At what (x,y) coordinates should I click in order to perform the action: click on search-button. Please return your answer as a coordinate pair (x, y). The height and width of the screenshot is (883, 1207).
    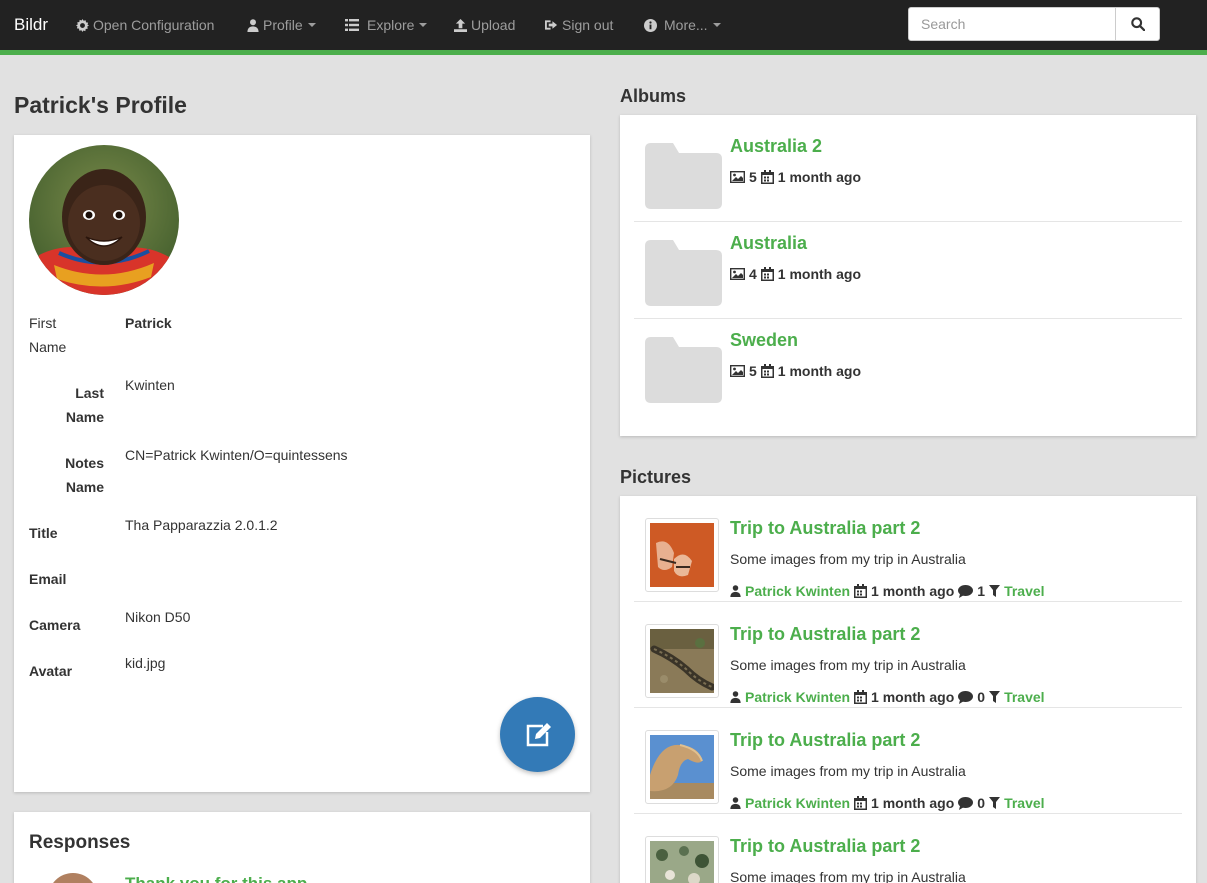
    Looking at the image, I should click on (1137, 24).